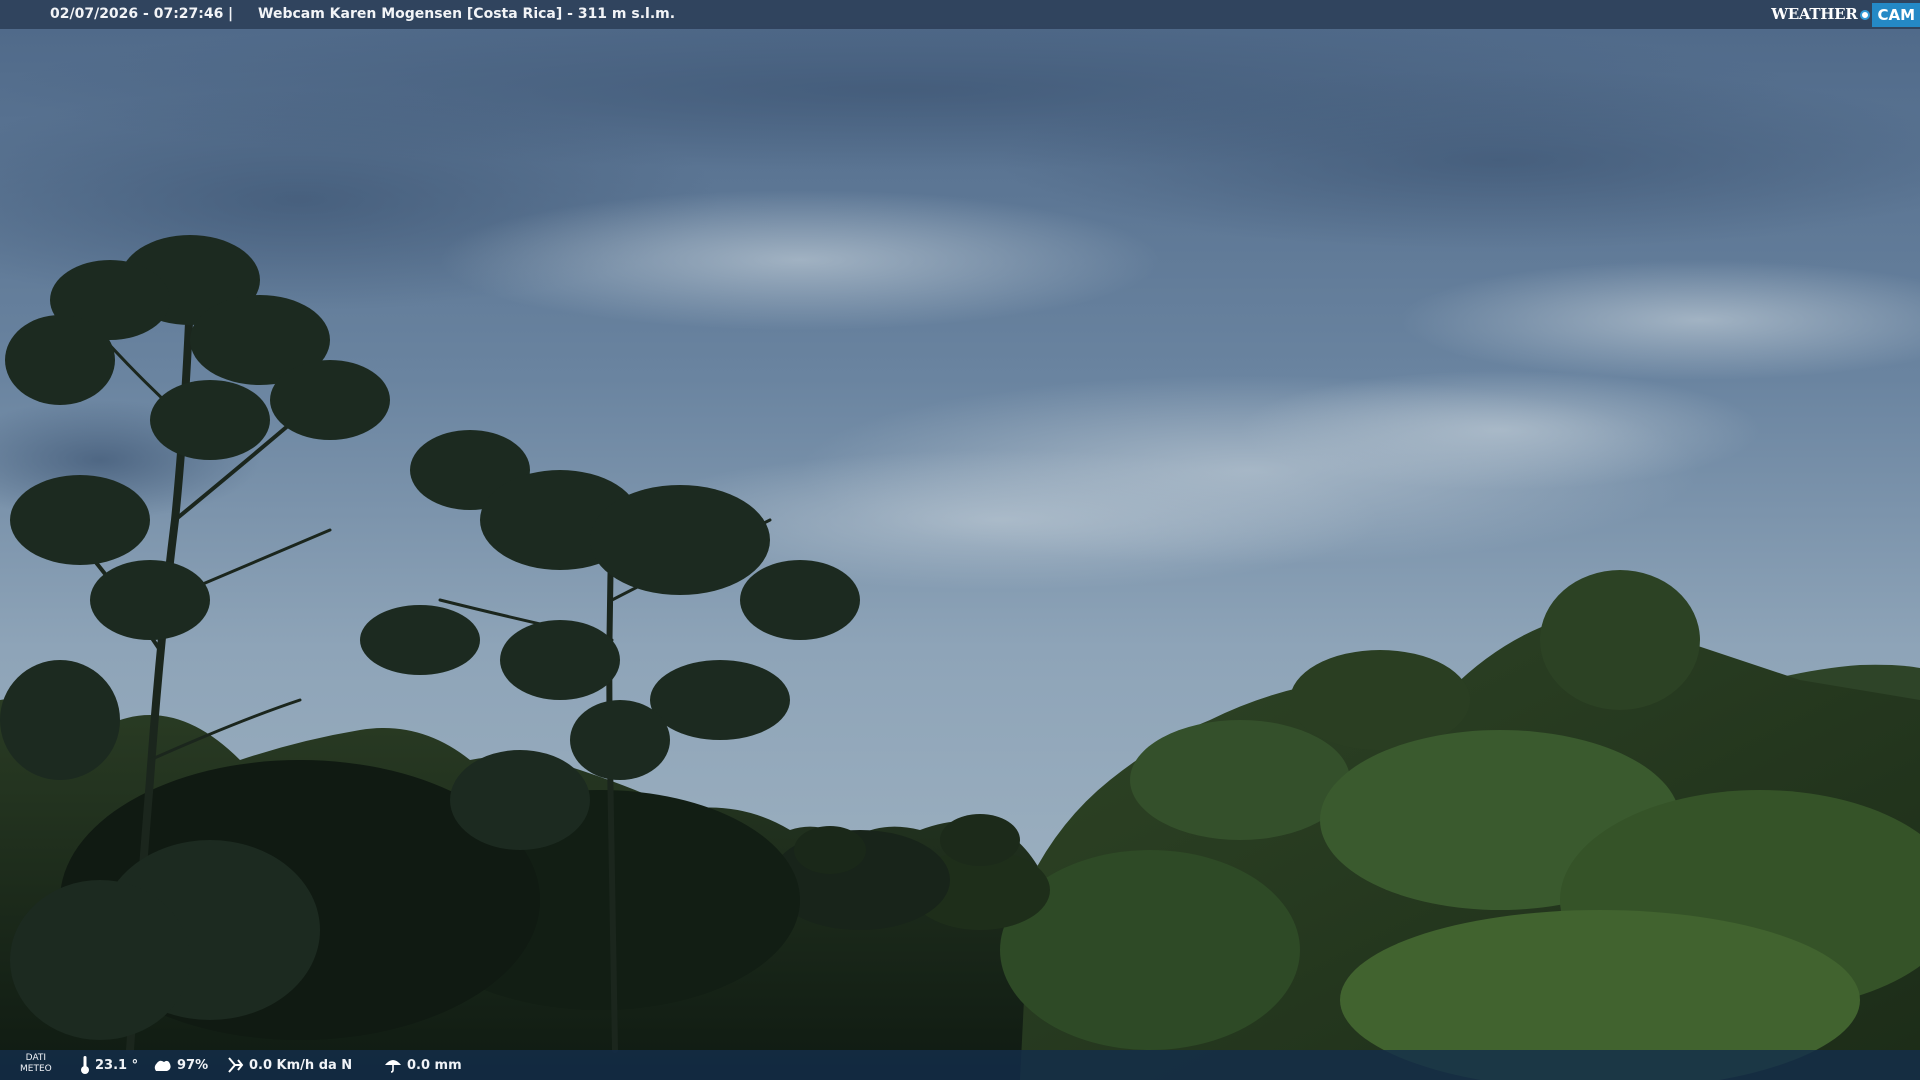  What do you see at coordinates (36, 1058) in the screenshot?
I see `weather-label-line1: DATI` at bounding box center [36, 1058].